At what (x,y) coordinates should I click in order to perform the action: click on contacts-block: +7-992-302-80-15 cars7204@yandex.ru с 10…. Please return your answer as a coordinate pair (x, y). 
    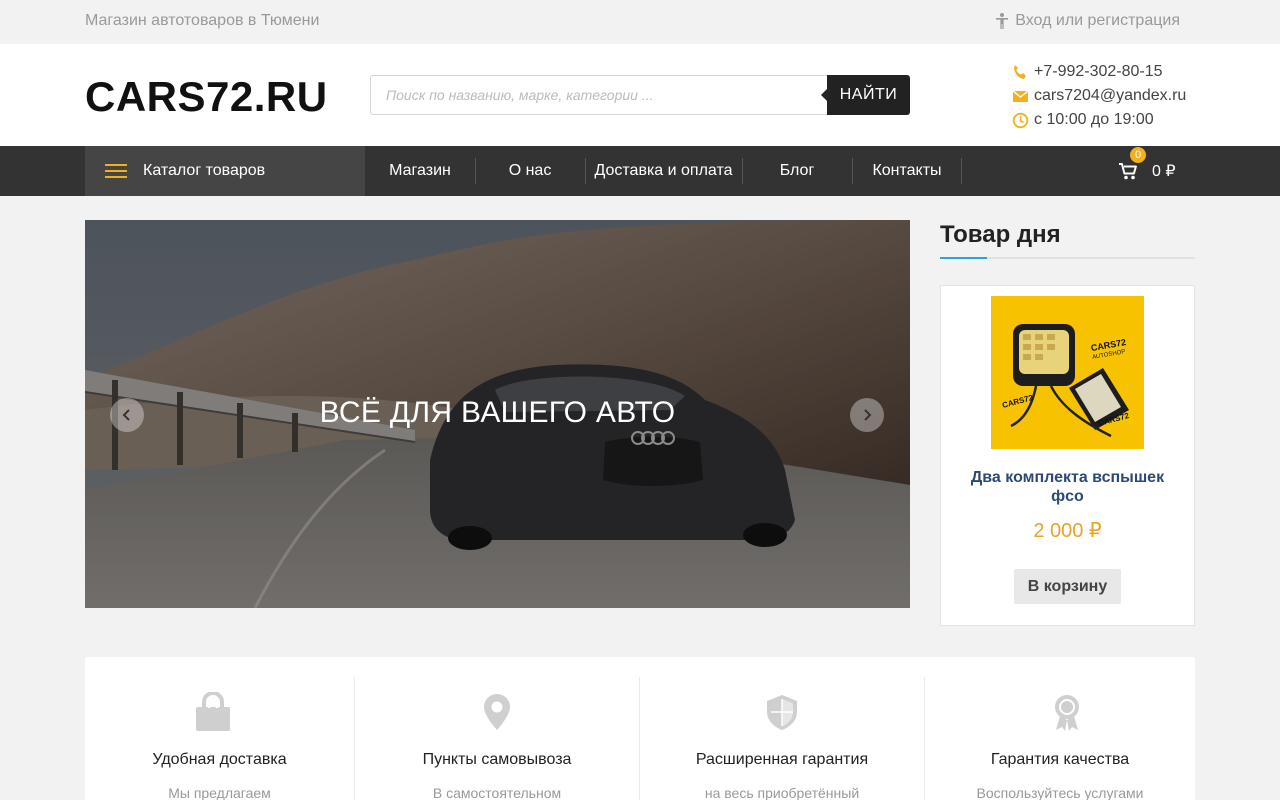
    Looking at the image, I should click on (1099, 96).